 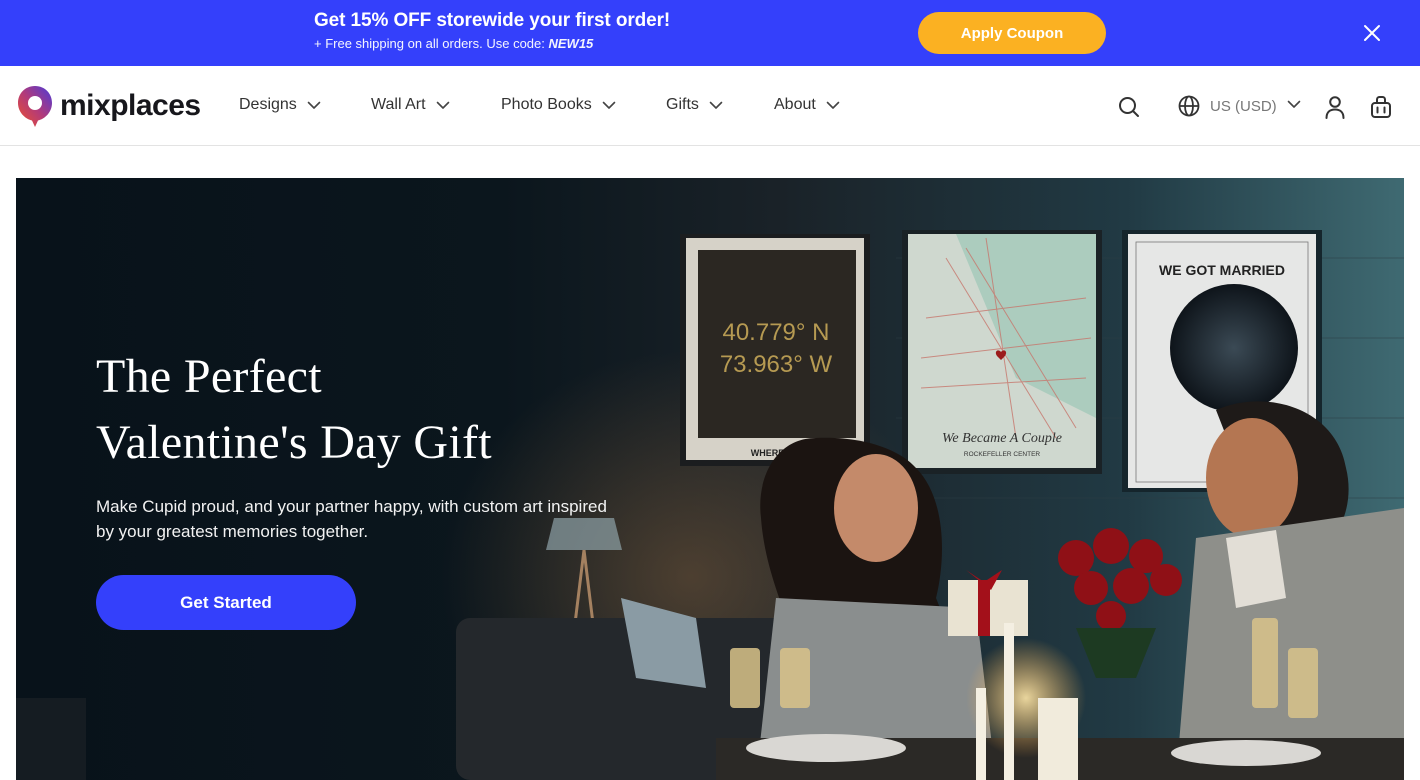 What do you see at coordinates (682, 104) in the screenshot?
I see `nav-label: Gifts` at bounding box center [682, 104].